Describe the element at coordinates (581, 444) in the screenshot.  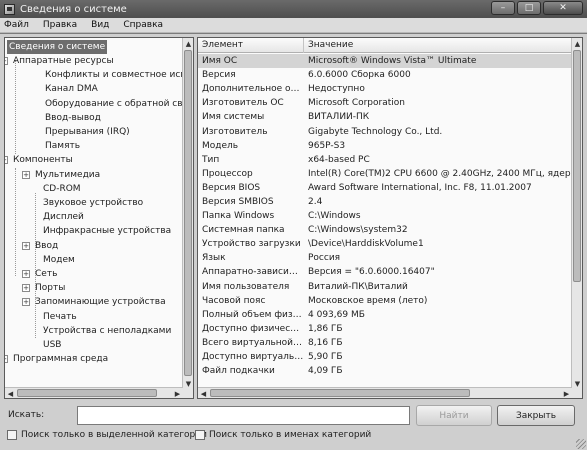
I see `resize-grip-icon` at that location.